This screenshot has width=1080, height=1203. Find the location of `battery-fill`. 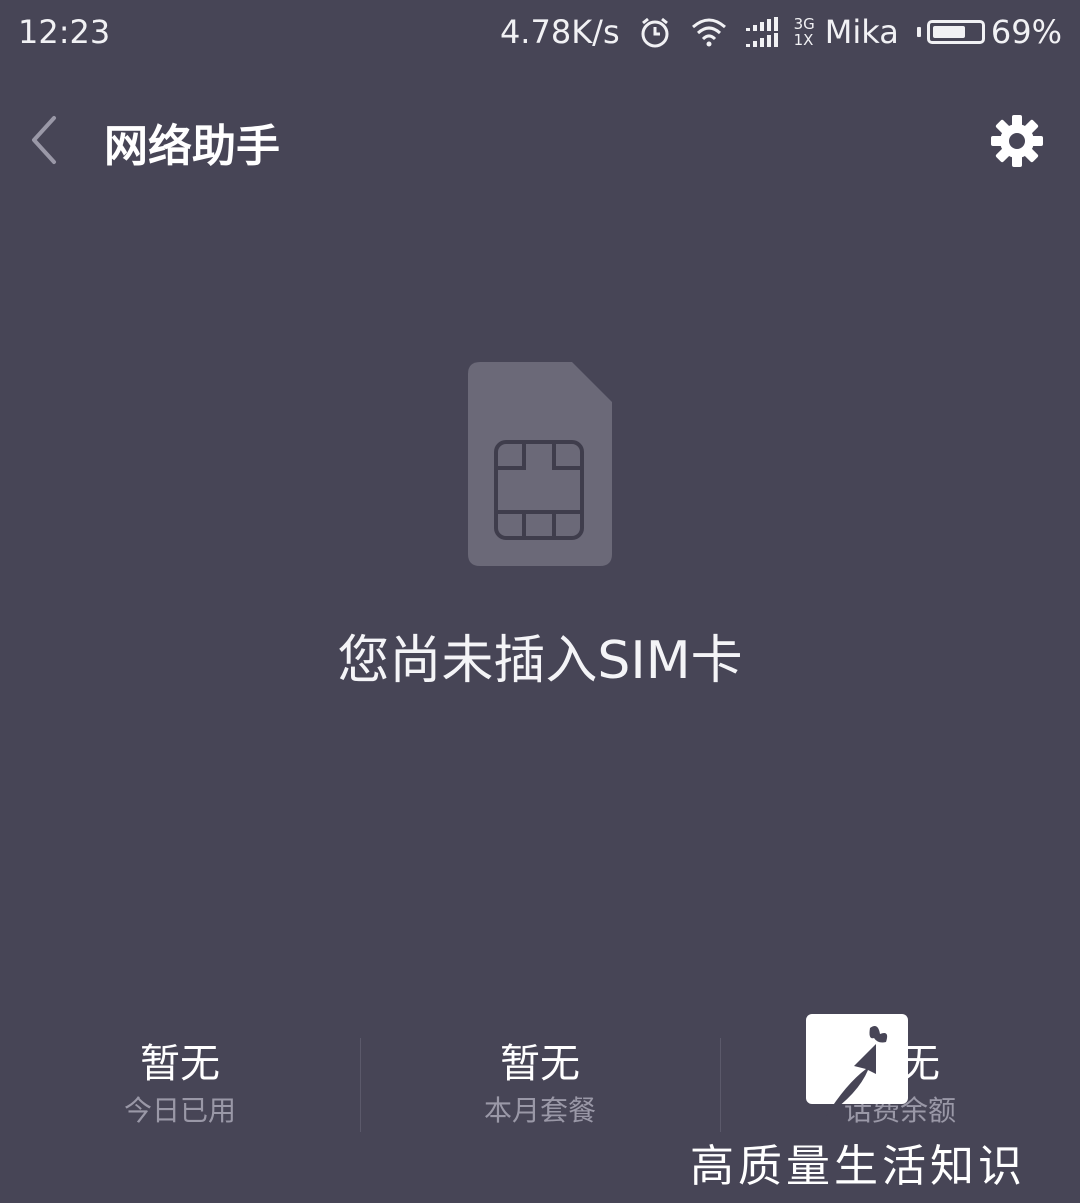

battery-fill is located at coordinates (948, 32).